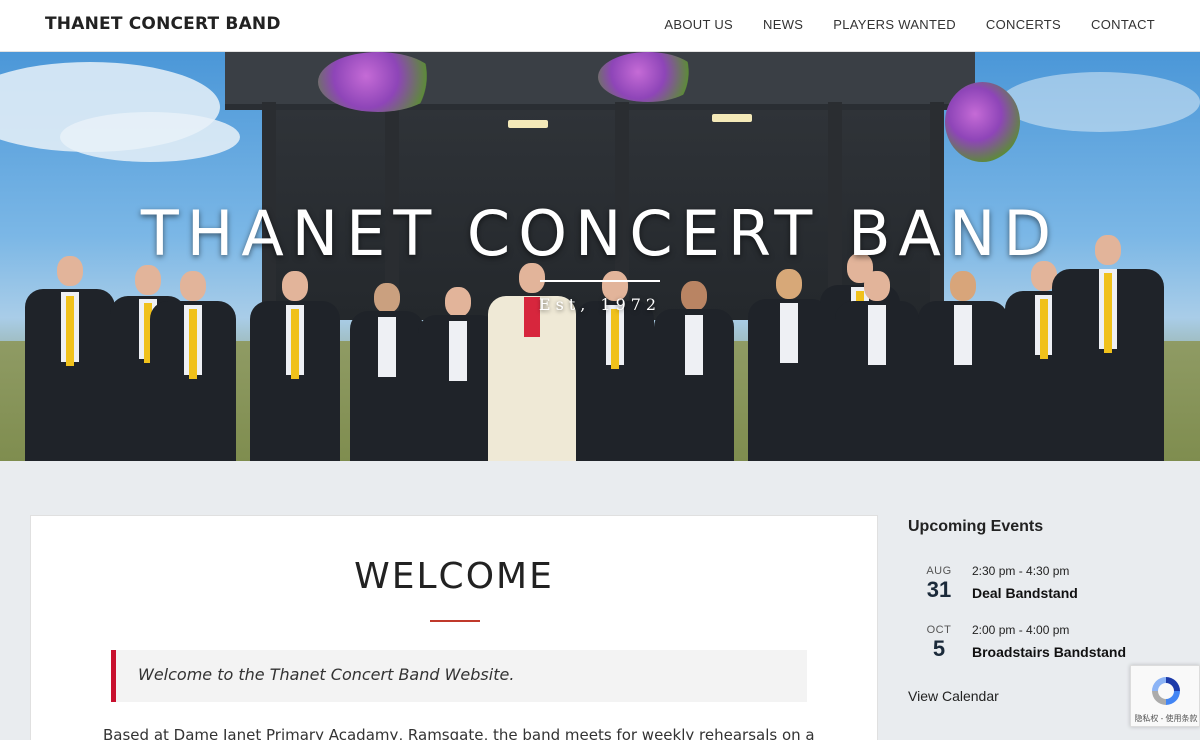  I want to click on recaptcha-badge: 隐私权 - 使用条款, so click(1165, 696).